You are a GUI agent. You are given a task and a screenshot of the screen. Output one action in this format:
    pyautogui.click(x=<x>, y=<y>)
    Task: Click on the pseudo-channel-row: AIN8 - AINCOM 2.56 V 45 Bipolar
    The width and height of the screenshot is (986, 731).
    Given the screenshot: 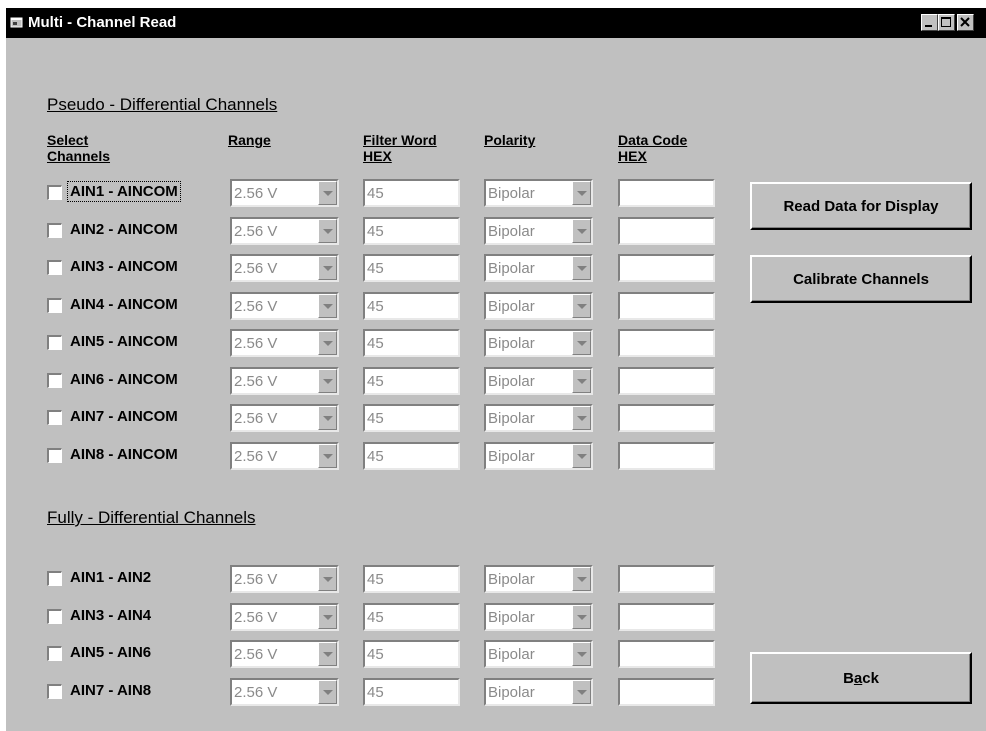 What is the action you would take?
    pyautogui.click(x=386, y=456)
    